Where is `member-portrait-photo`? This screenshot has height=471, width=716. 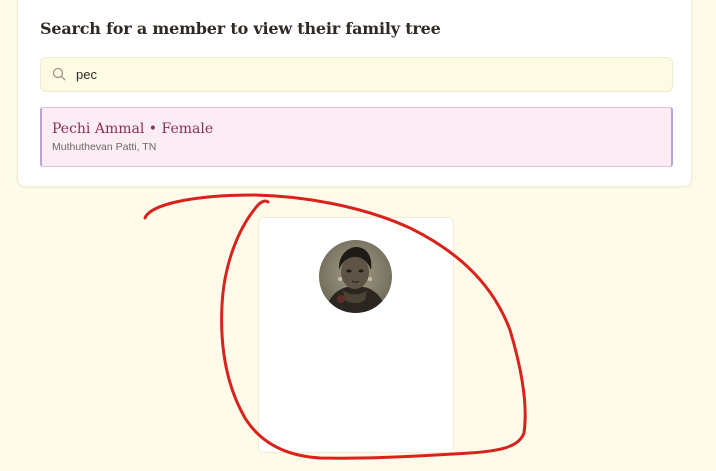 member-portrait-photo is located at coordinates (355, 276).